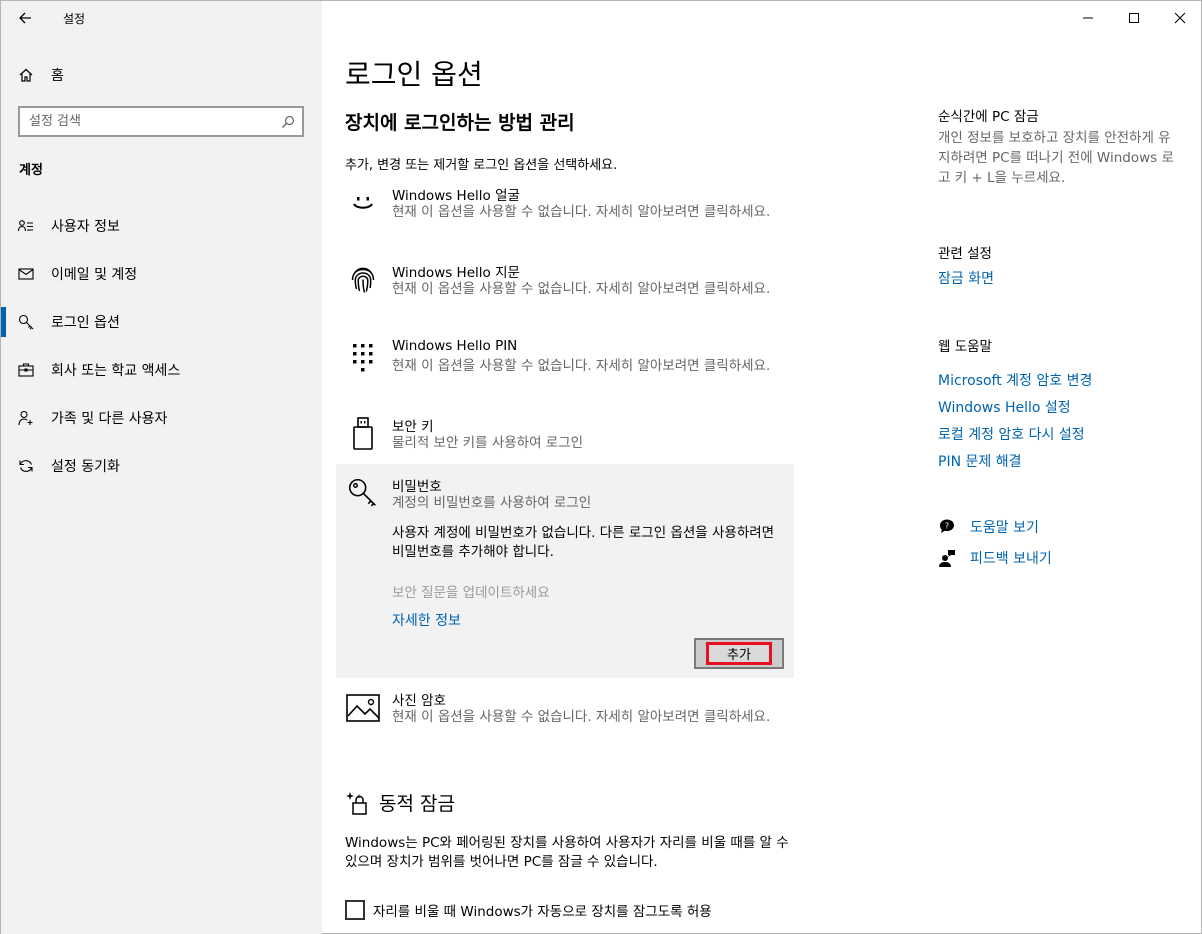  Describe the element at coordinates (74, 18) in the screenshot. I see `app-title: 설정` at that location.